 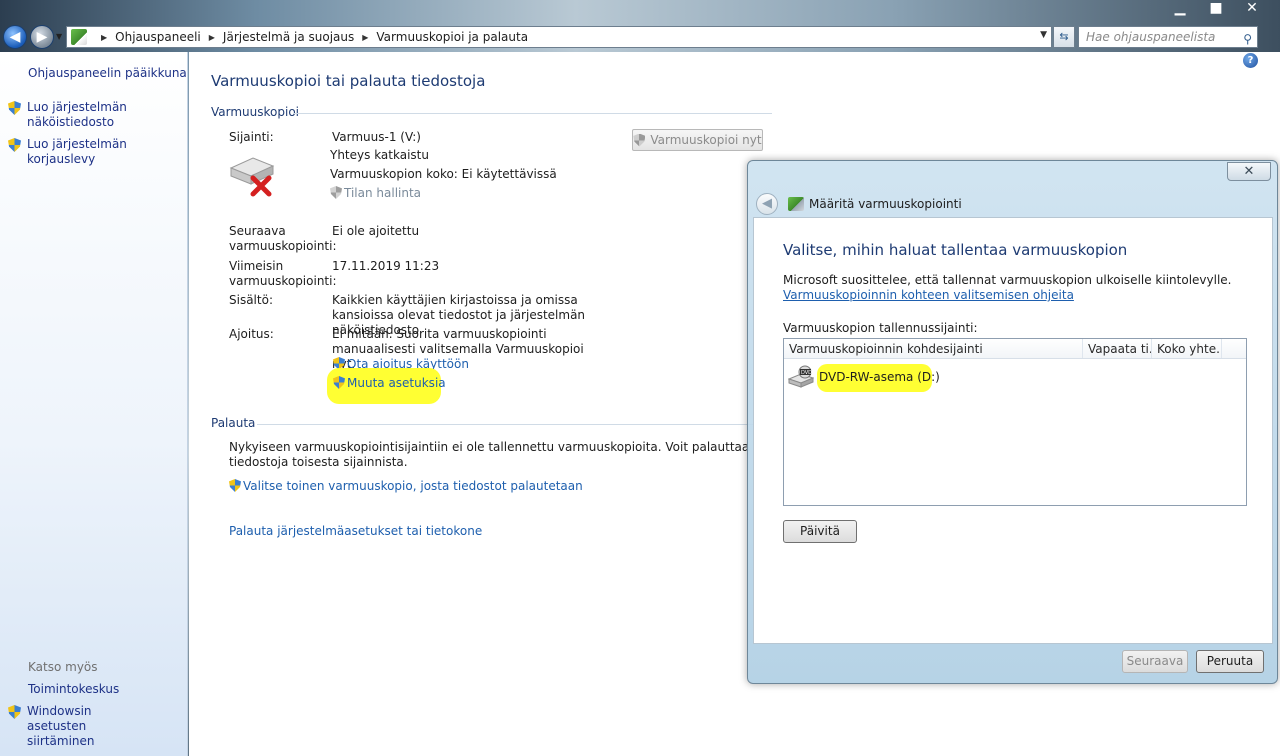 What do you see at coordinates (443, 174) in the screenshot?
I see `backup-size: Varmuuskopion koko: Ei käytettävissä` at bounding box center [443, 174].